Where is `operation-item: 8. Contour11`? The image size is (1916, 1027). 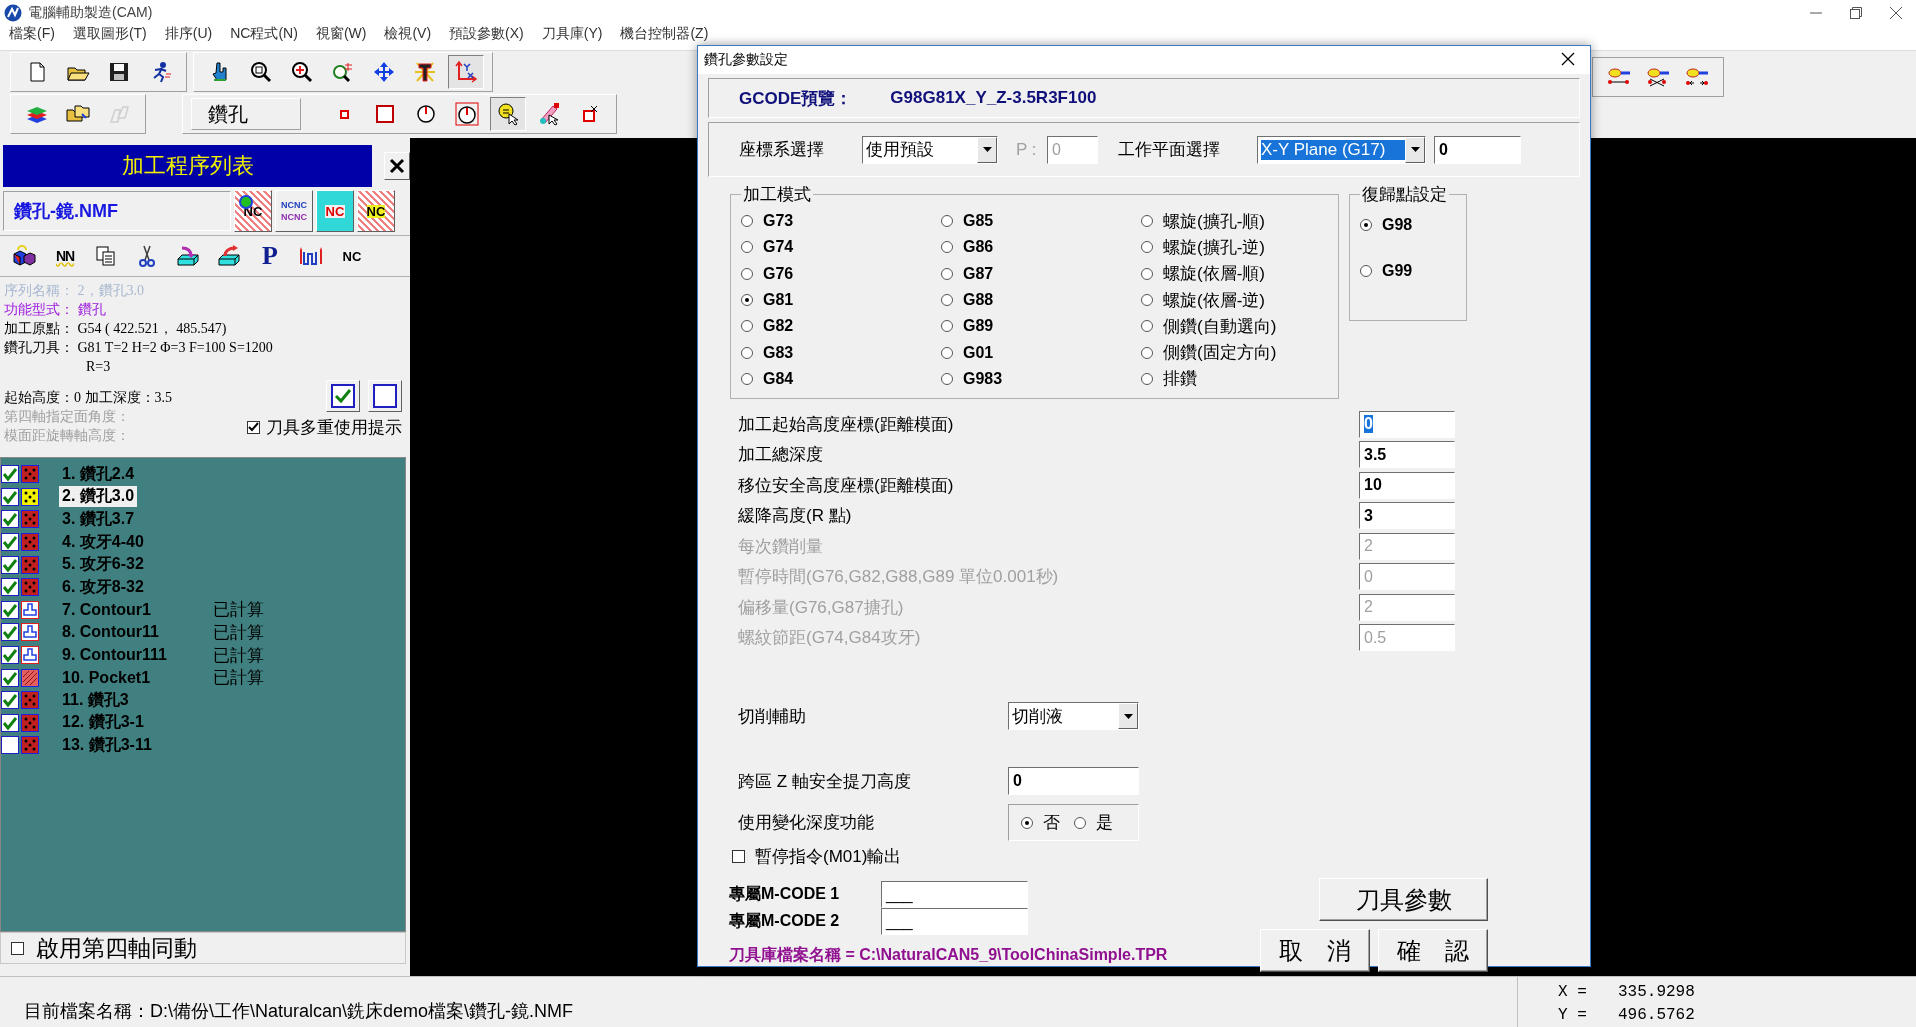 operation-item: 8. Contour11 is located at coordinates (126, 632).